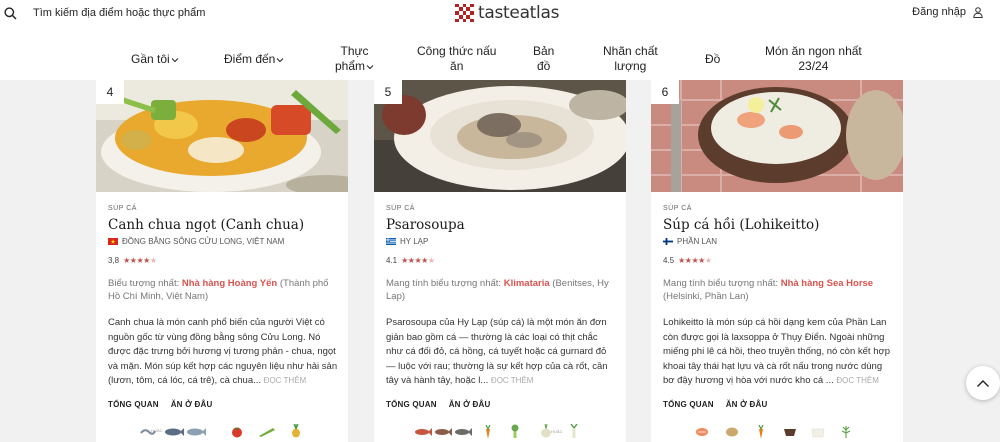  What do you see at coordinates (665, 92) in the screenshot?
I see `rank-badge: 6` at bounding box center [665, 92].